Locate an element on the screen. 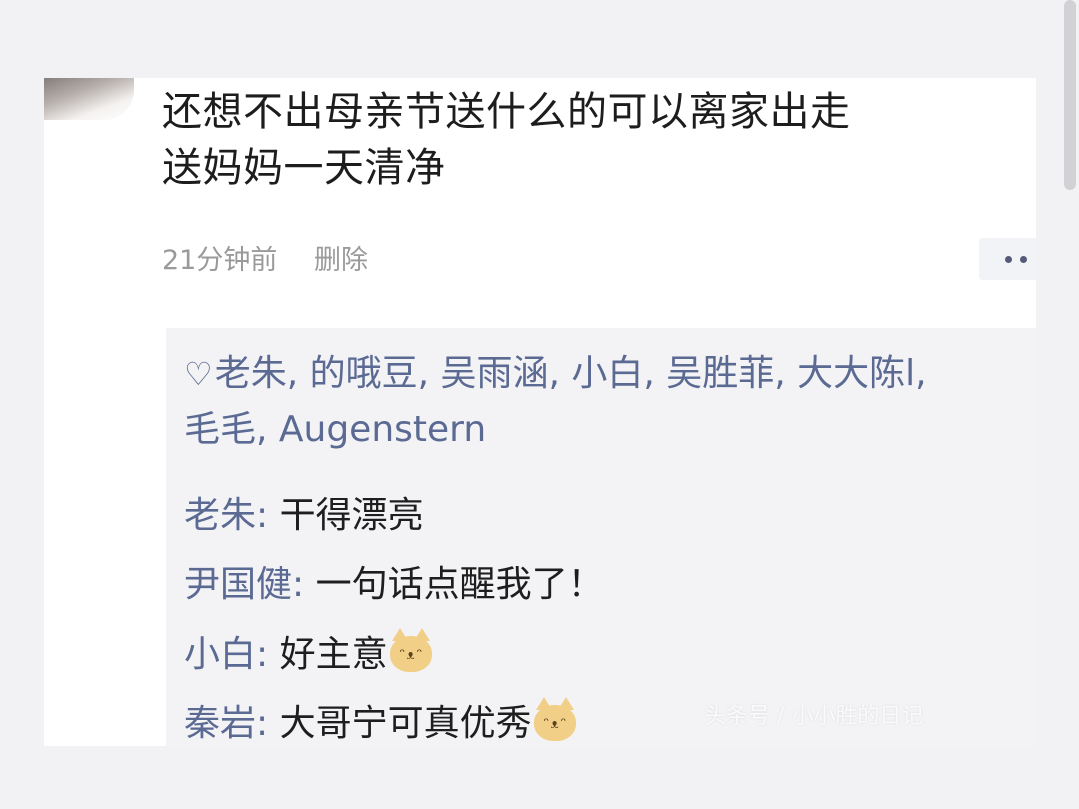 The height and width of the screenshot is (809, 1079). comment-author: 小白 is located at coordinates (220, 654).